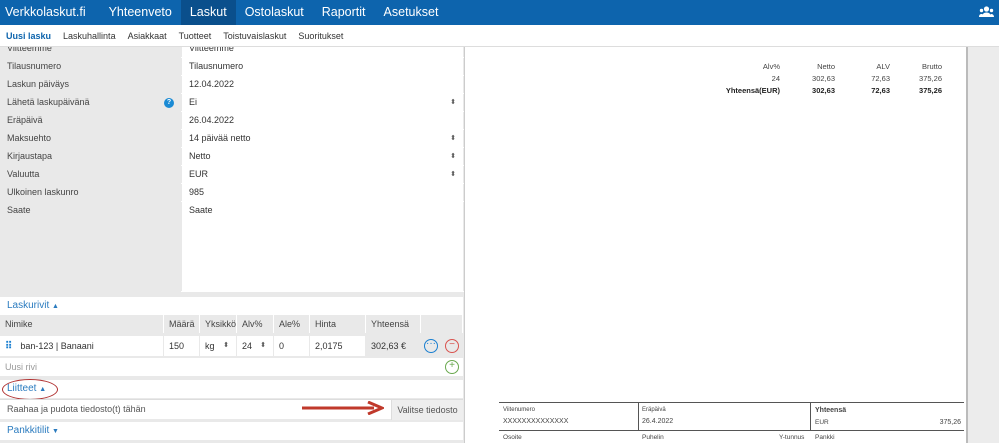  I want to click on row-valuutta: Valuutta EUR ⬍, so click(232, 175).